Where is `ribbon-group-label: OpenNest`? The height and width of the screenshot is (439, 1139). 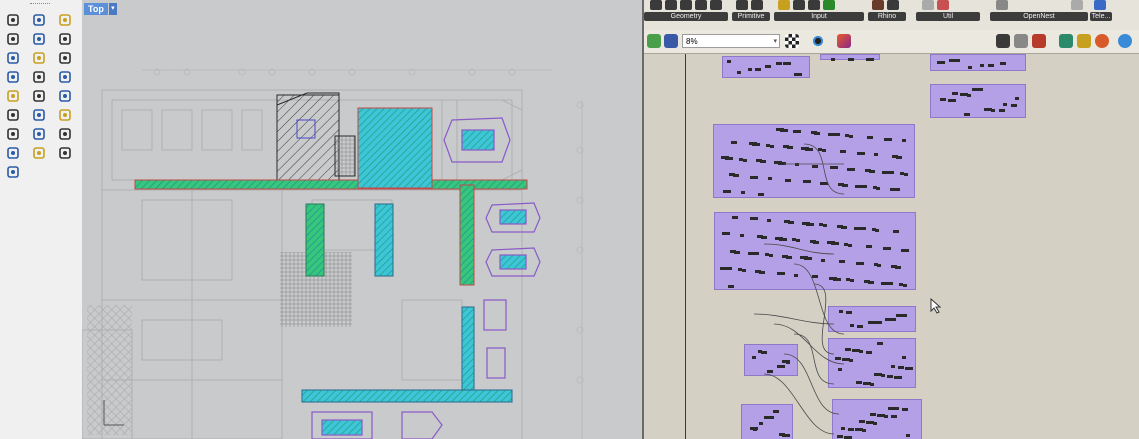
ribbon-group-label: OpenNest is located at coordinates (1039, 16).